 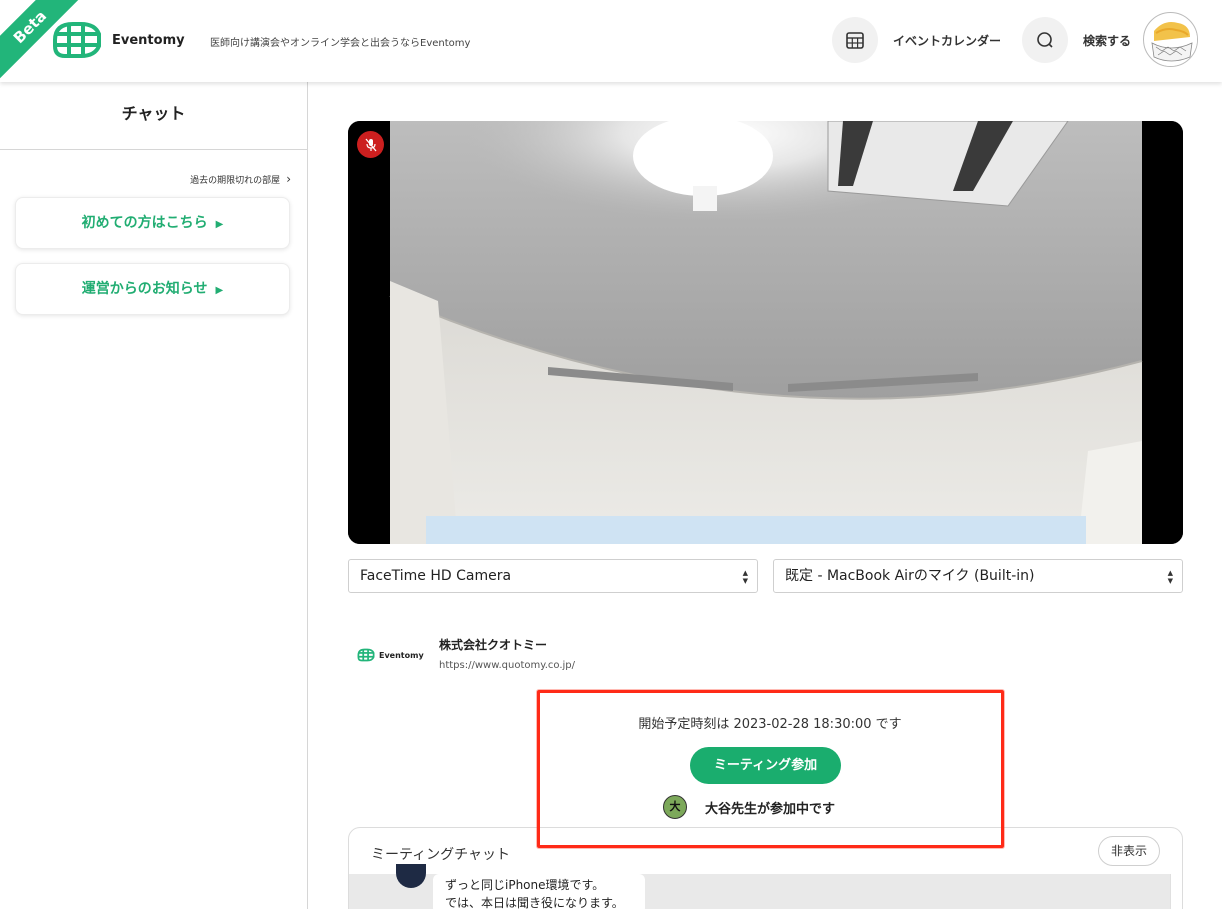 What do you see at coordinates (534, 902) in the screenshot?
I see `chat-message-line: では、本日は聞き役になります。` at bounding box center [534, 902].